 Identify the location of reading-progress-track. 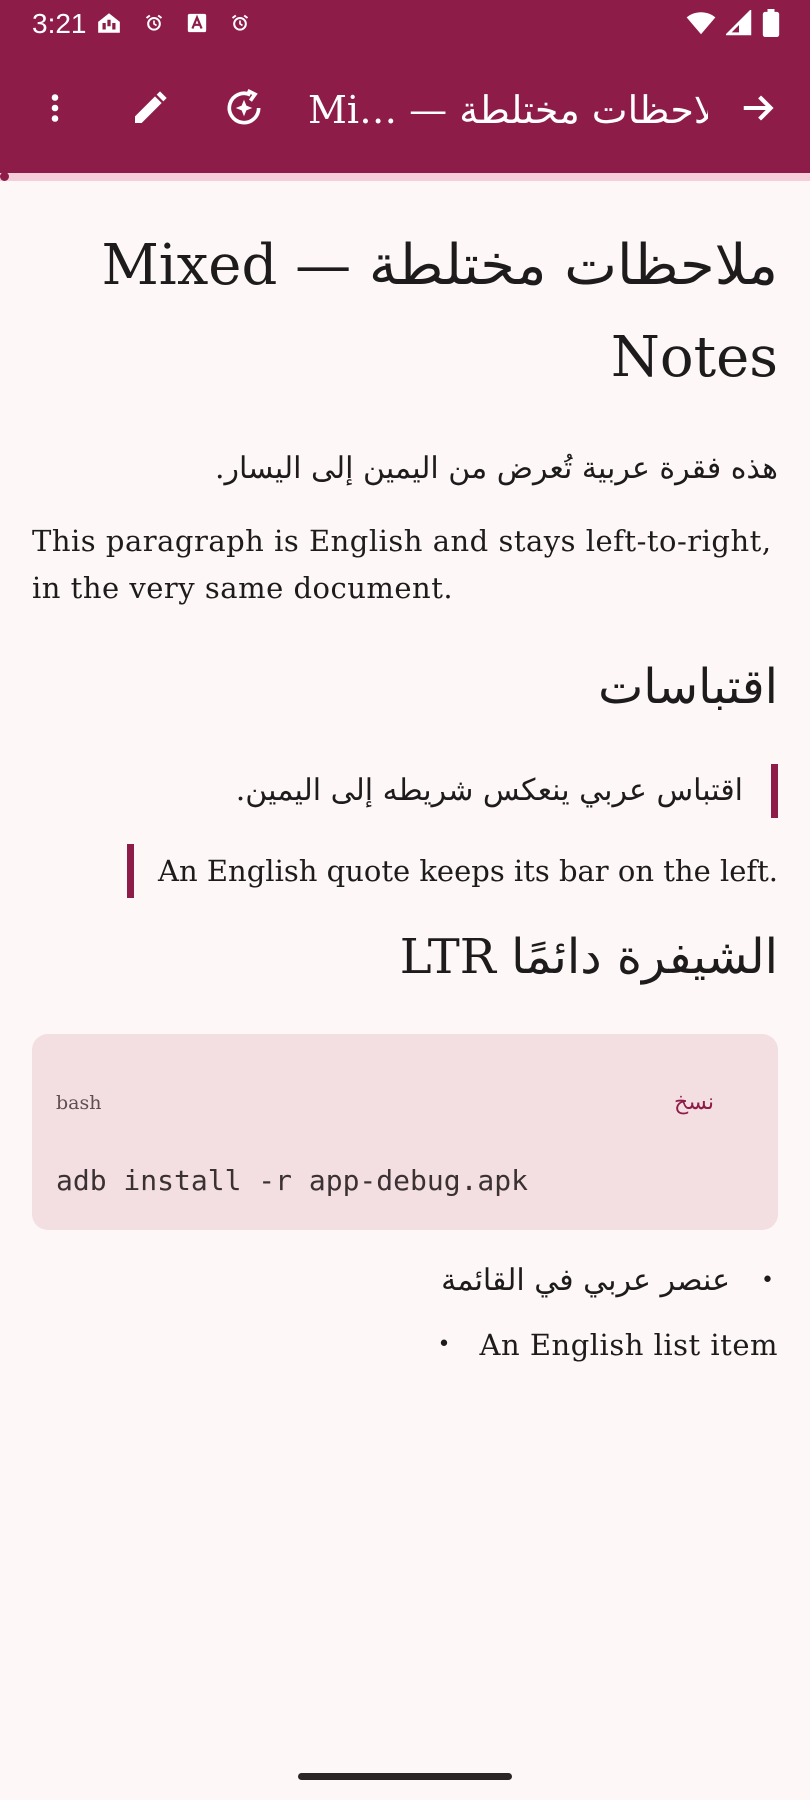
(405, 177).